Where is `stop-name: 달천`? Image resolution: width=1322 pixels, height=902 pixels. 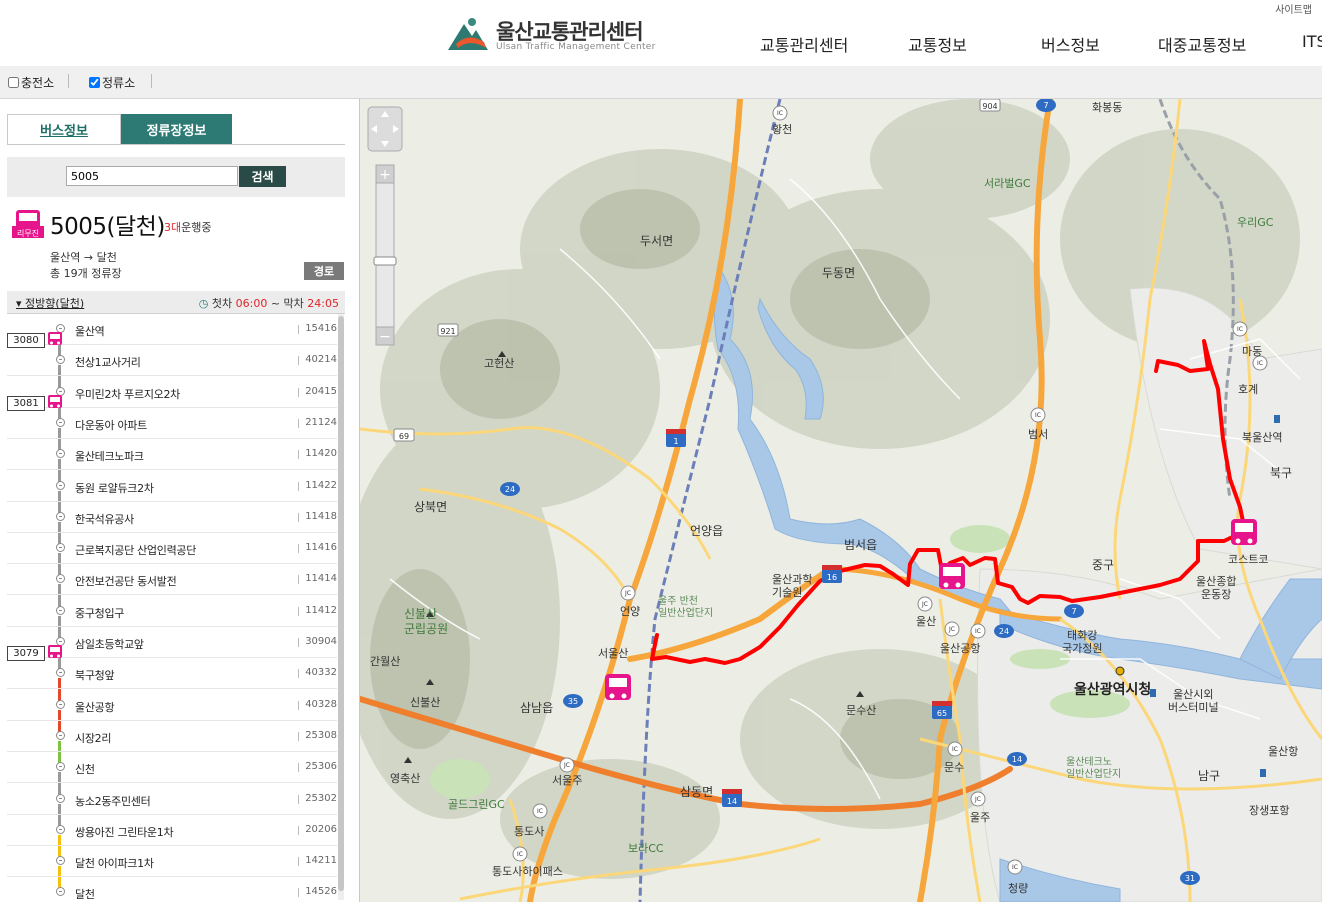 stop-name: 달천 is located at coordinates (85, 894).